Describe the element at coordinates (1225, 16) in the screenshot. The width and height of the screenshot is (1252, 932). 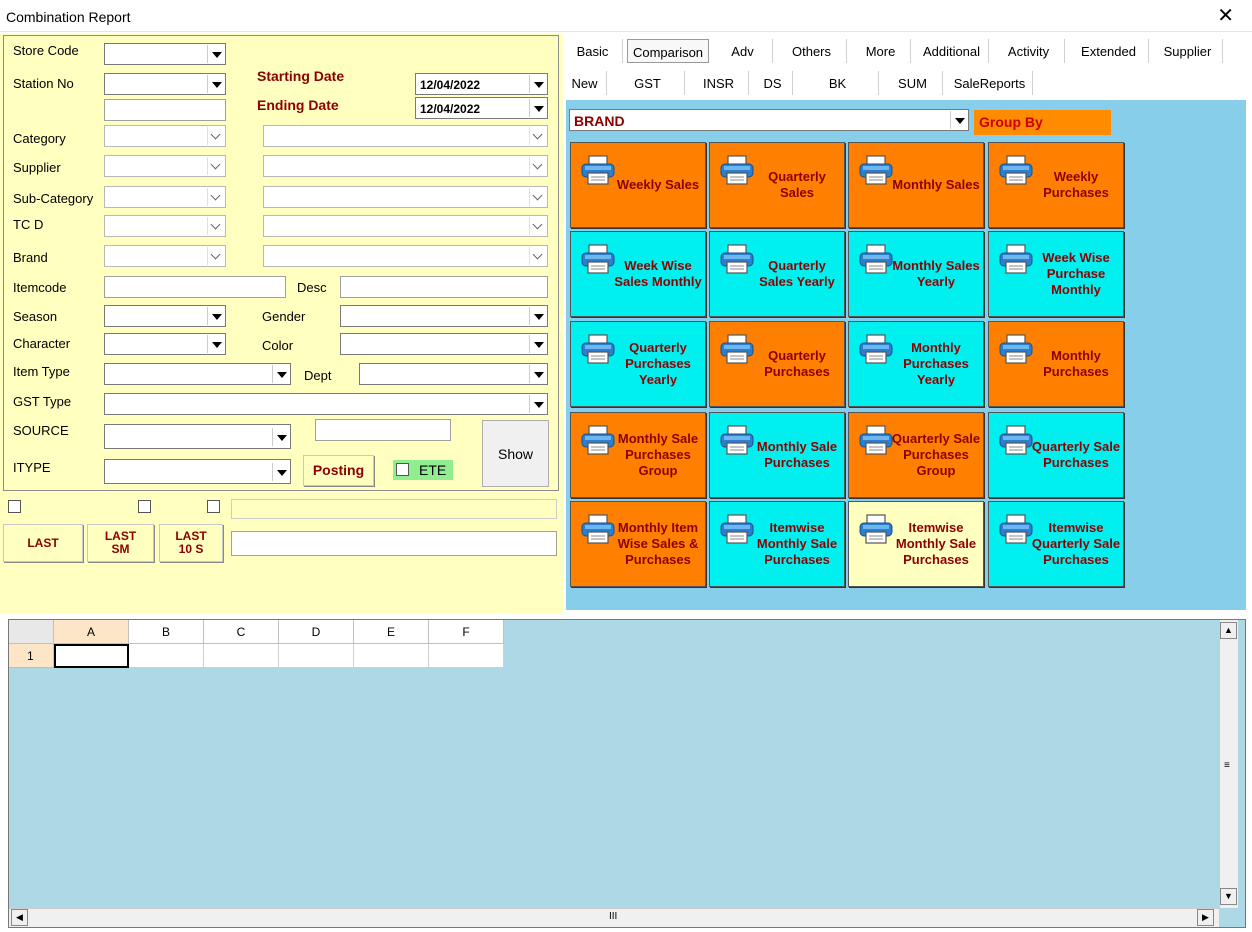
I see `close-icon: ✕` at that location.